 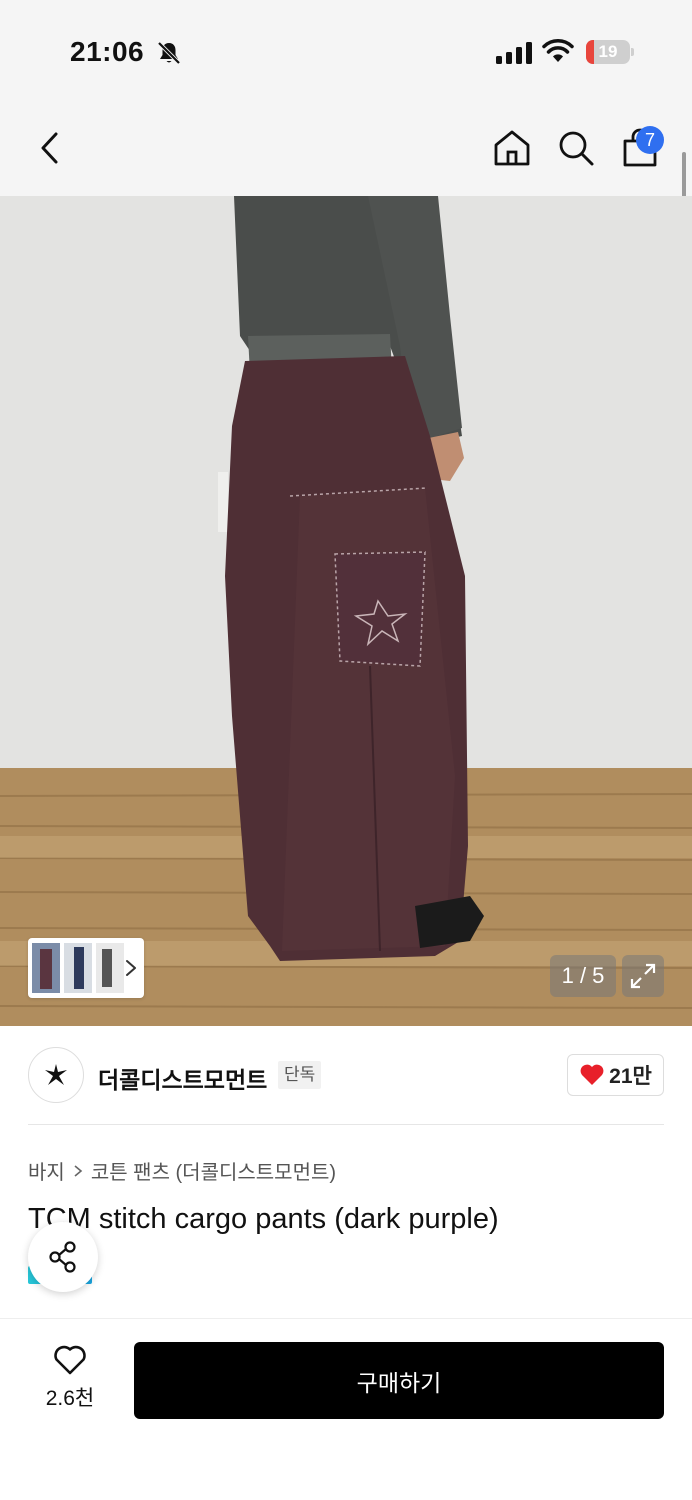 I want to click on breadcrumb: 바지 코튼 팬츠 (더콜디스트모먼트), so click(x=182, y=1170).